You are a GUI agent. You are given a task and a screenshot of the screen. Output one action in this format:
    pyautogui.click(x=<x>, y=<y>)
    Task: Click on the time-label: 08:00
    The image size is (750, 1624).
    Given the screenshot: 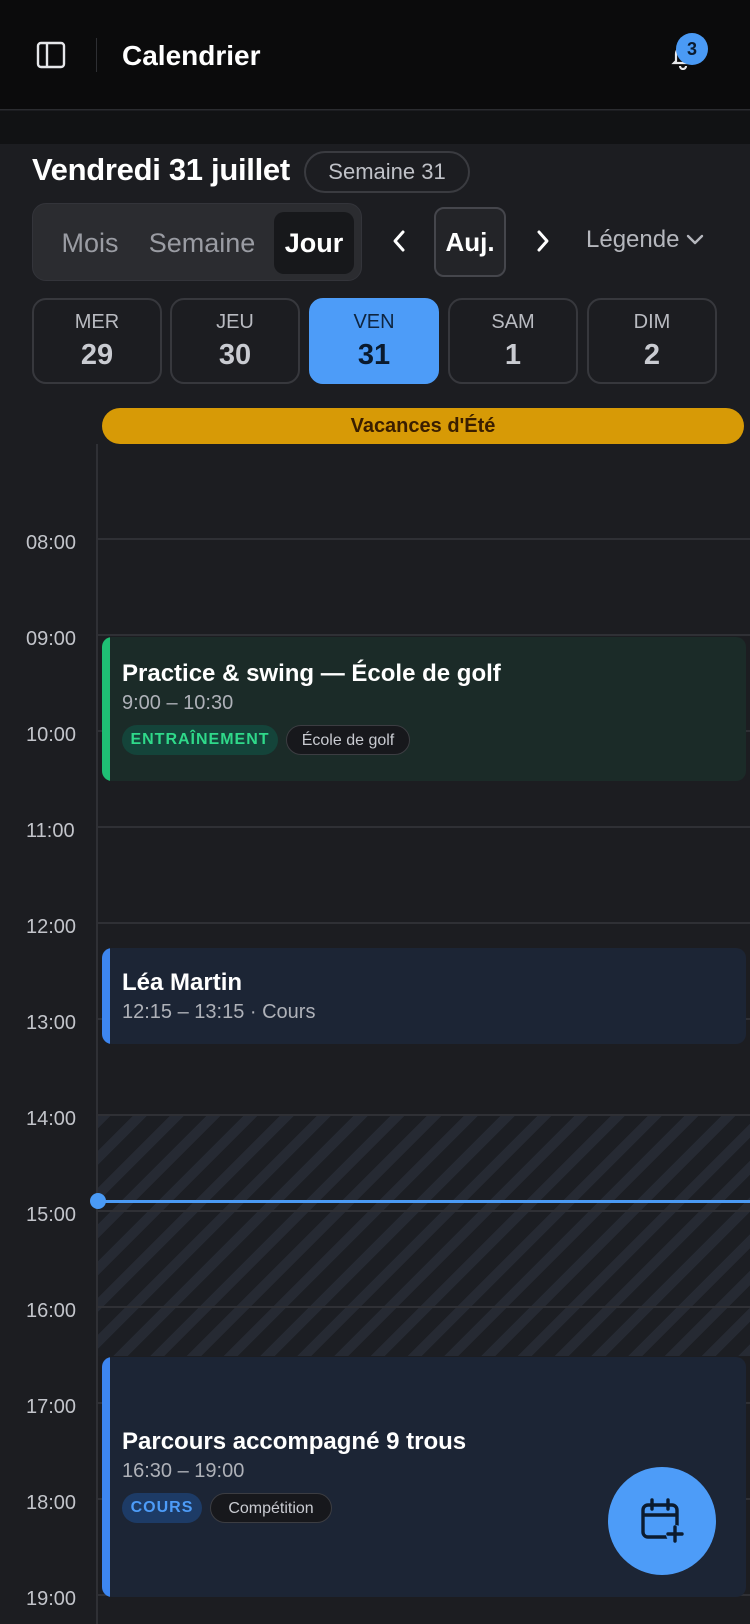 What is the action you would take?
    pyautogui.click(x=51, y=543)
    